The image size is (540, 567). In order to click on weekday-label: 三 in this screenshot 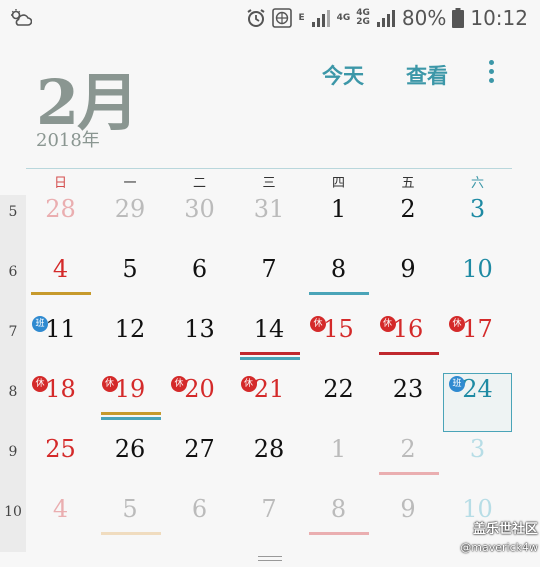, I will do `click(269, 183)`.